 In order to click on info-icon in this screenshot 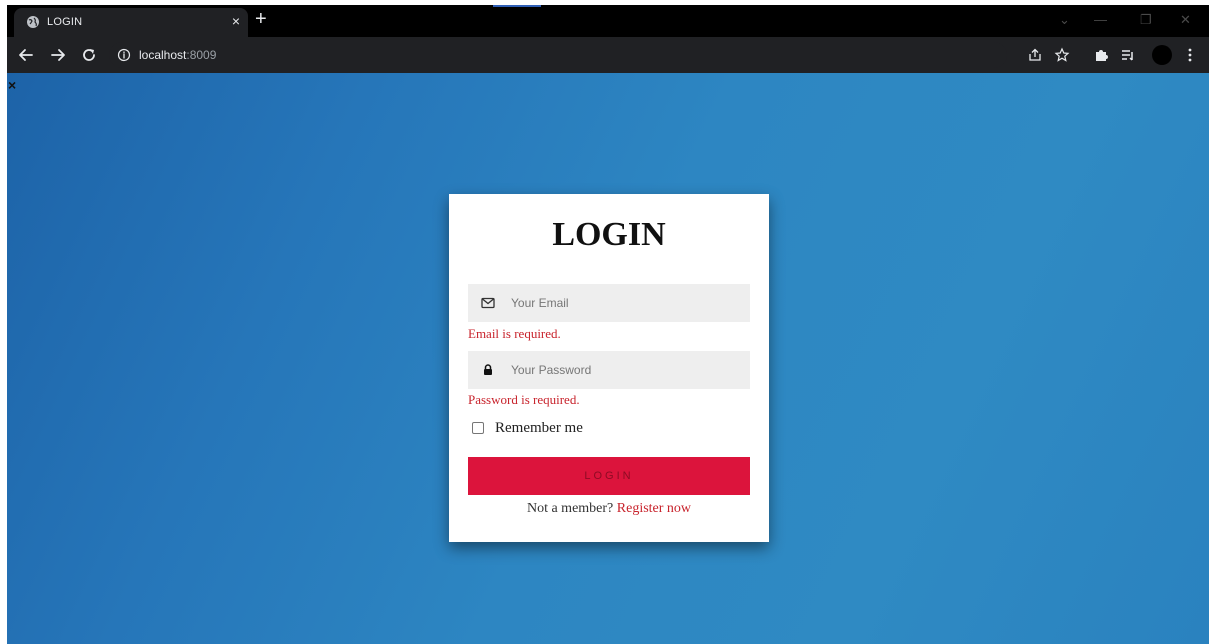, I will do `click(124, 55)`.